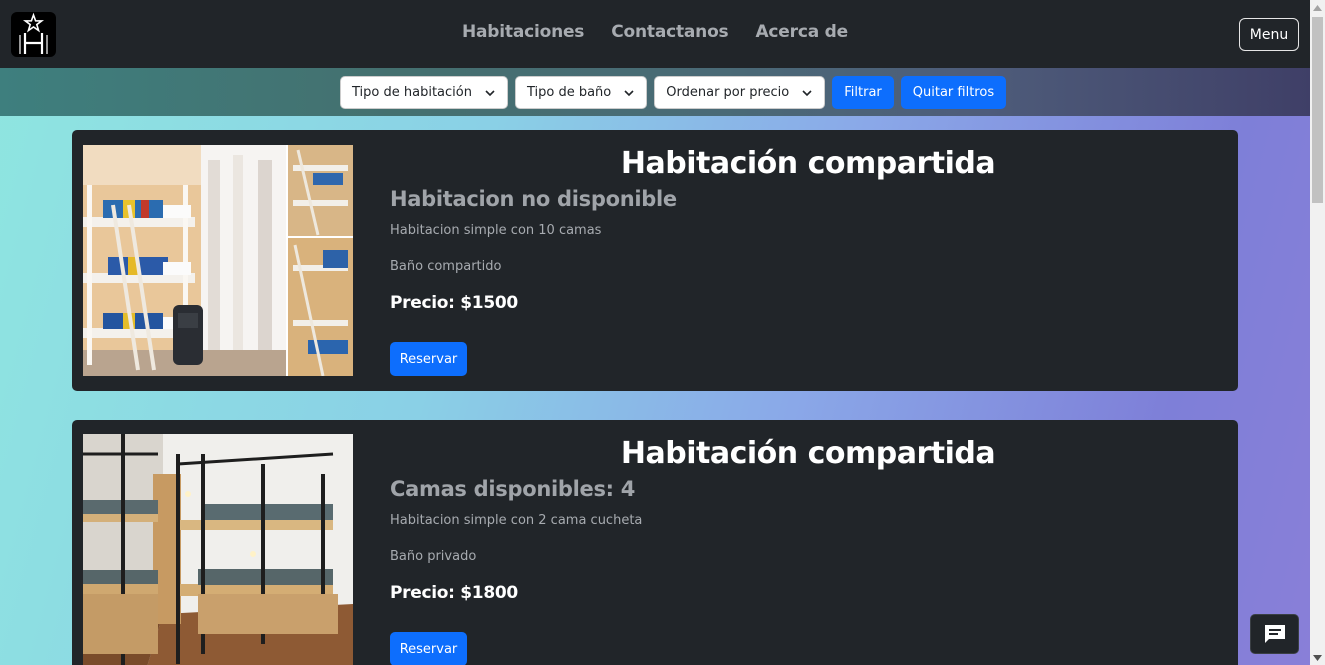  Describe the element at coordinates (516, 520) in the screenshot. I see `room-description: Habitacion simple con 2 cama cucheta` at that location.